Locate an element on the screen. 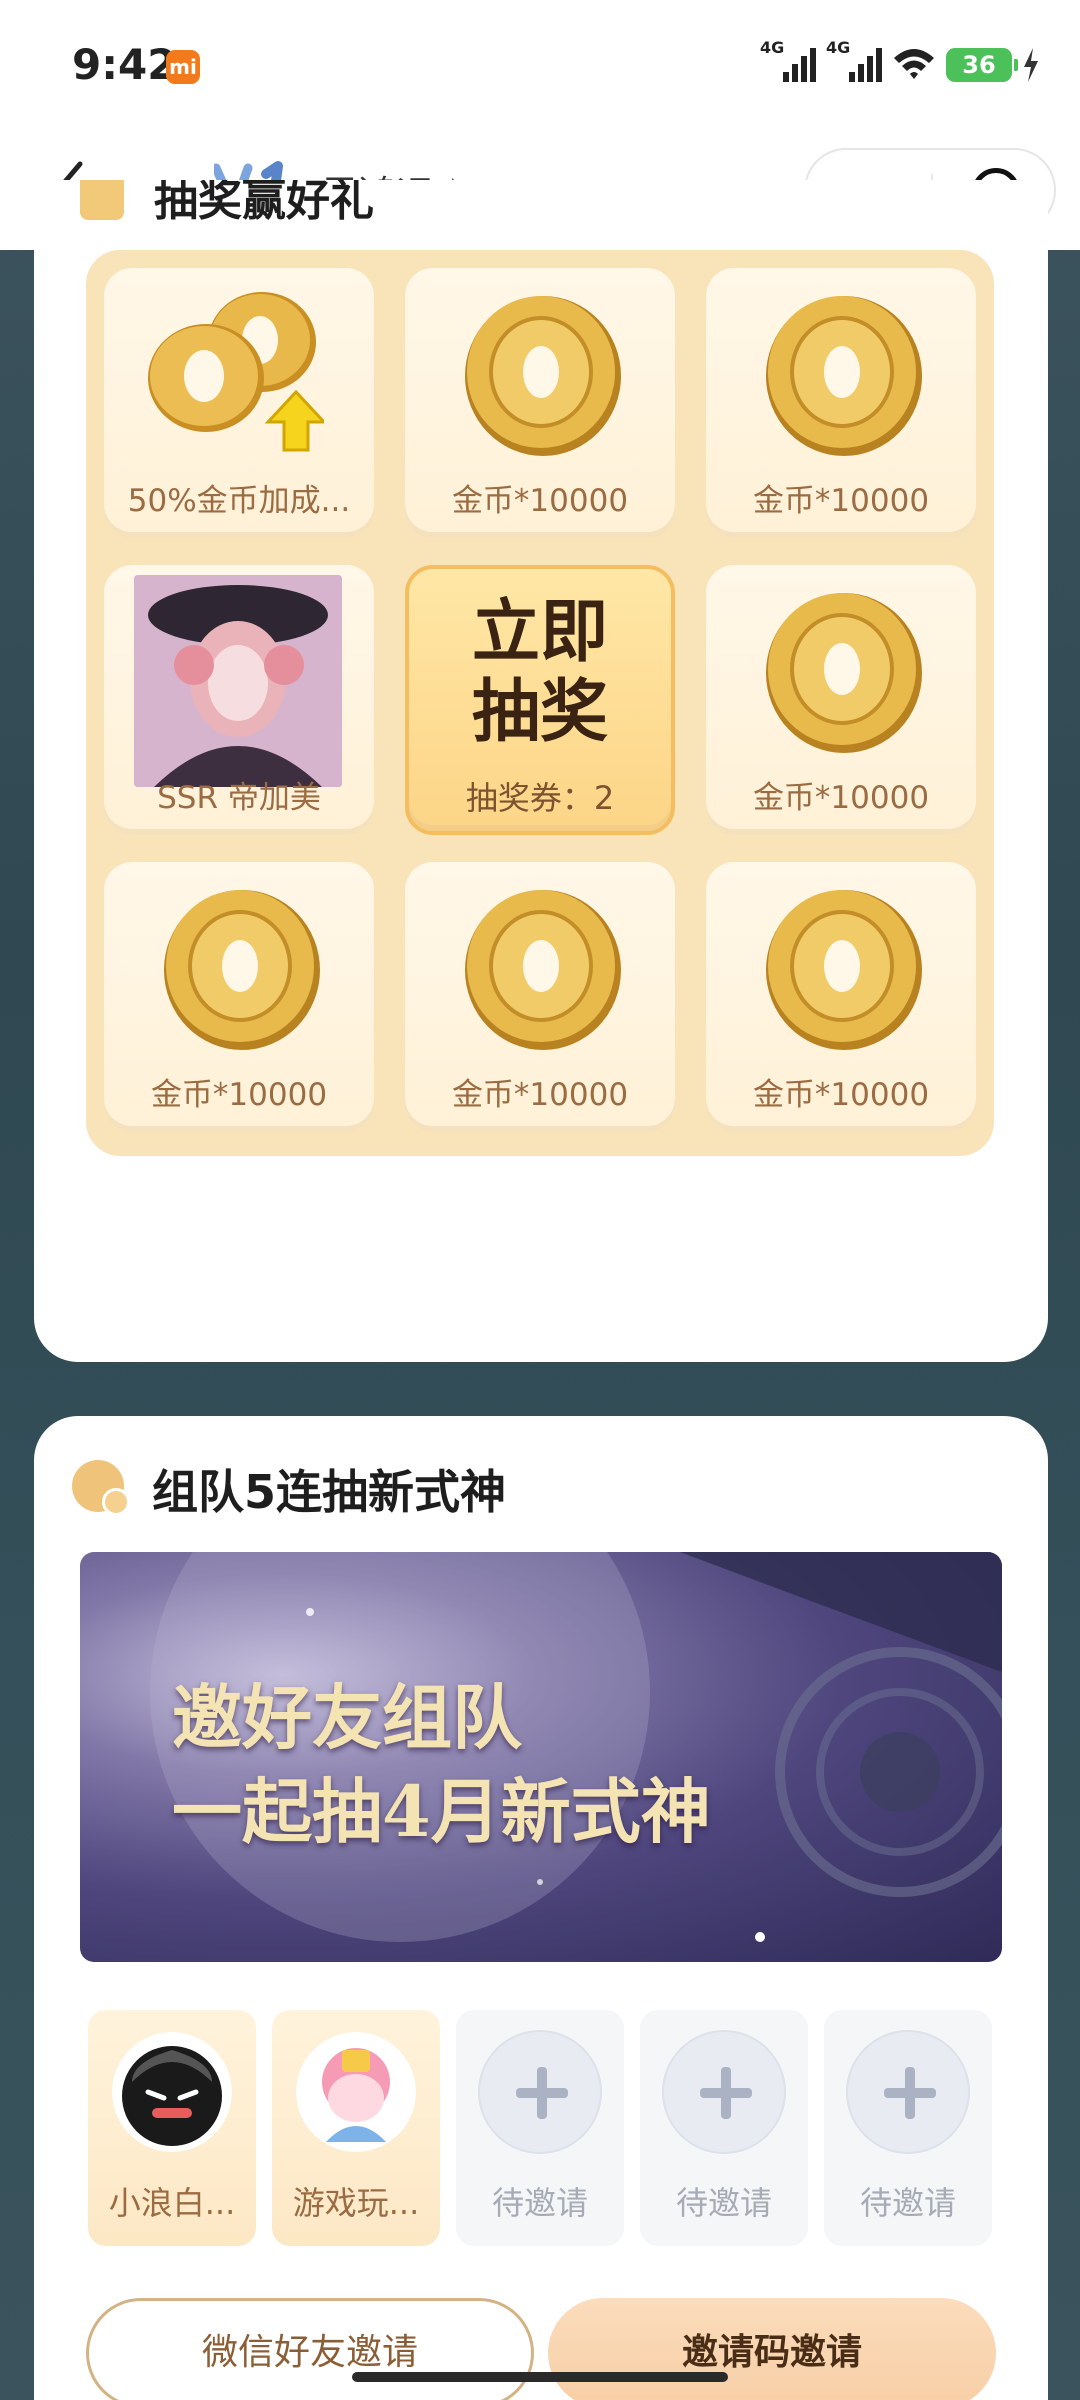 The height and width of the screenshot is (2400, 1080). wifi-icon is located at coordinates (914, 64).